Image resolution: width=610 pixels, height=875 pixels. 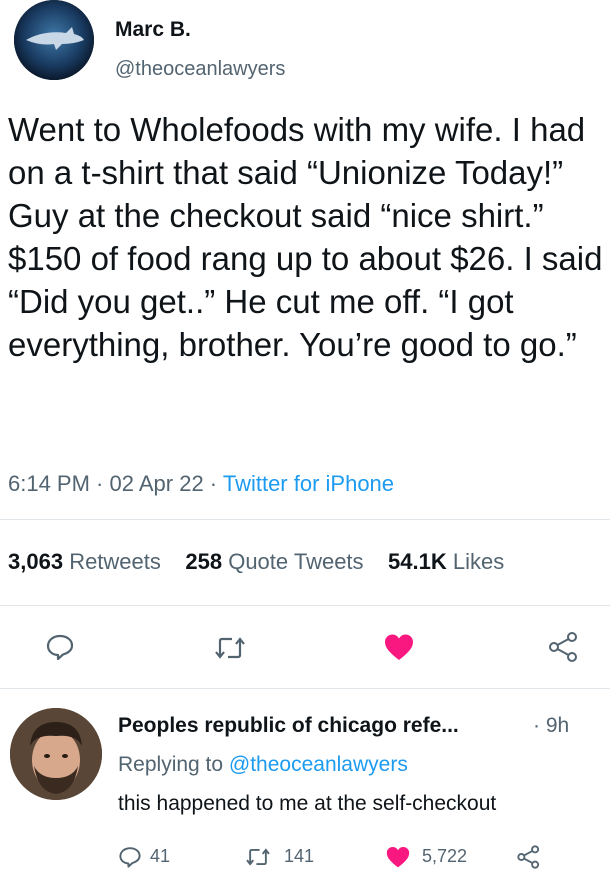 What do you see at coordinates (417, 561) in the screenshot?
I see `likes-count: 54.1K` at bounding box center [417, 561].